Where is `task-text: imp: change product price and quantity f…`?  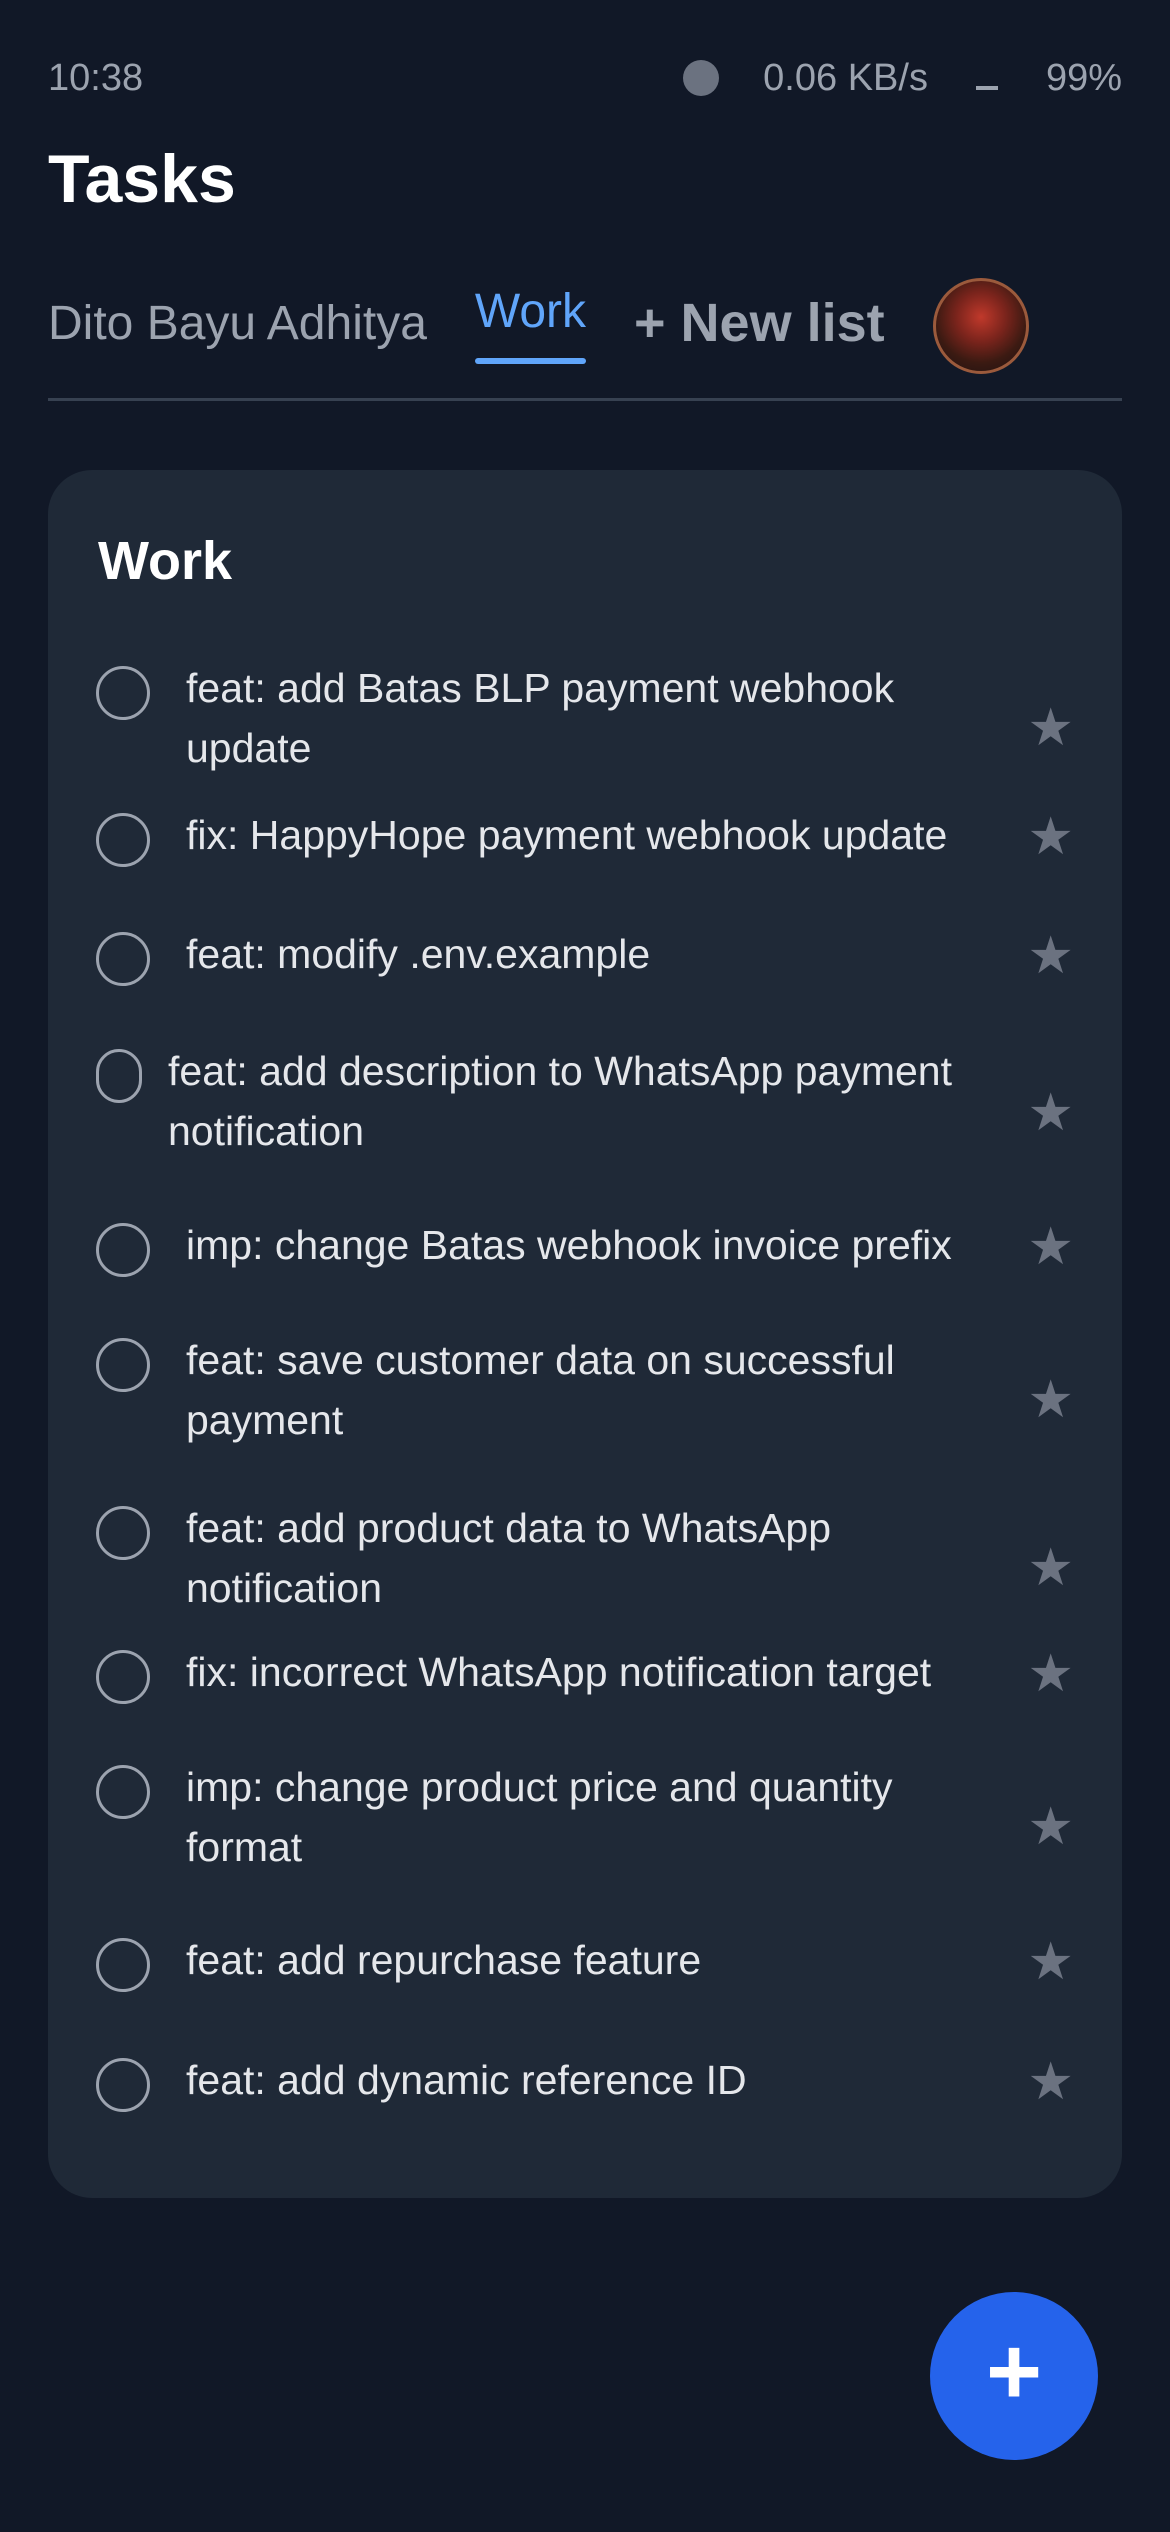
task-text: imp: change product price and quantity f… is located at coordinates (539, 1817).